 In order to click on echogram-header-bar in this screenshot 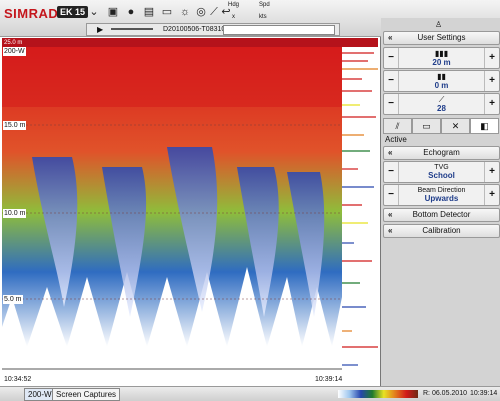, I will do `click(190, 42)`.